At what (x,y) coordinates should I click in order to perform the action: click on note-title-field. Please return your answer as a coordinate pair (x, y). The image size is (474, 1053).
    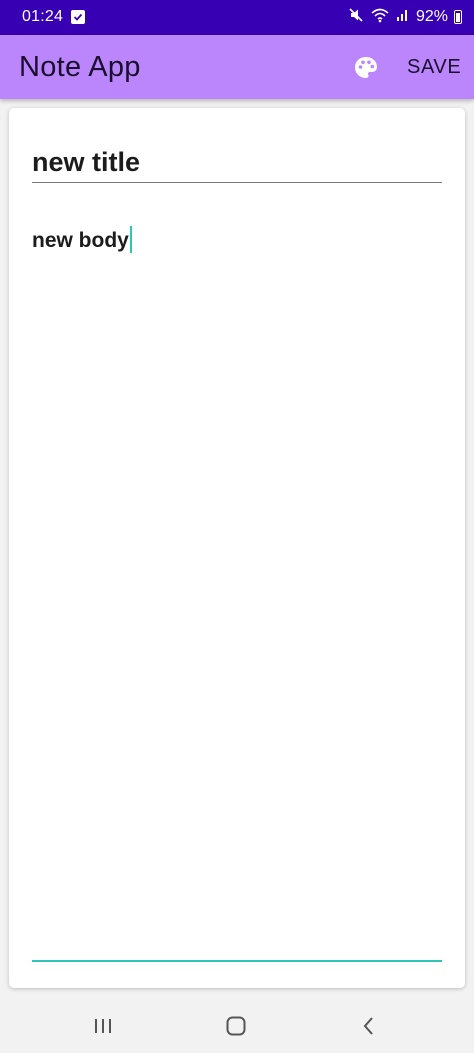
    Looking at the image, I should click on (237, 162).